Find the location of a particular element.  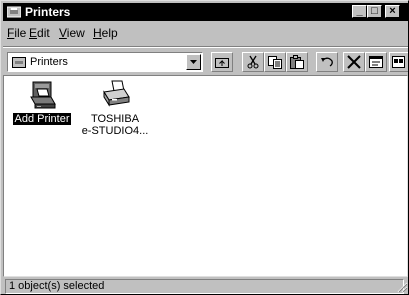

menu-bar: File Edit View Help is located at coordinates (205, 33).